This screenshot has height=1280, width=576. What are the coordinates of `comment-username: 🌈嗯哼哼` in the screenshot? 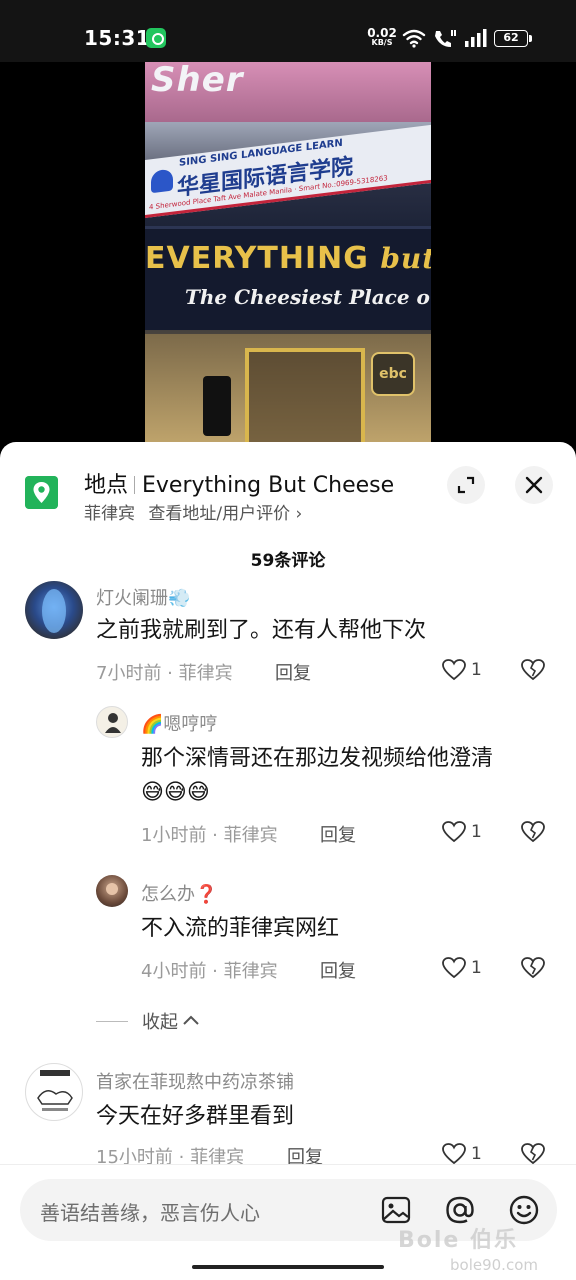 It's located at (179, 723).